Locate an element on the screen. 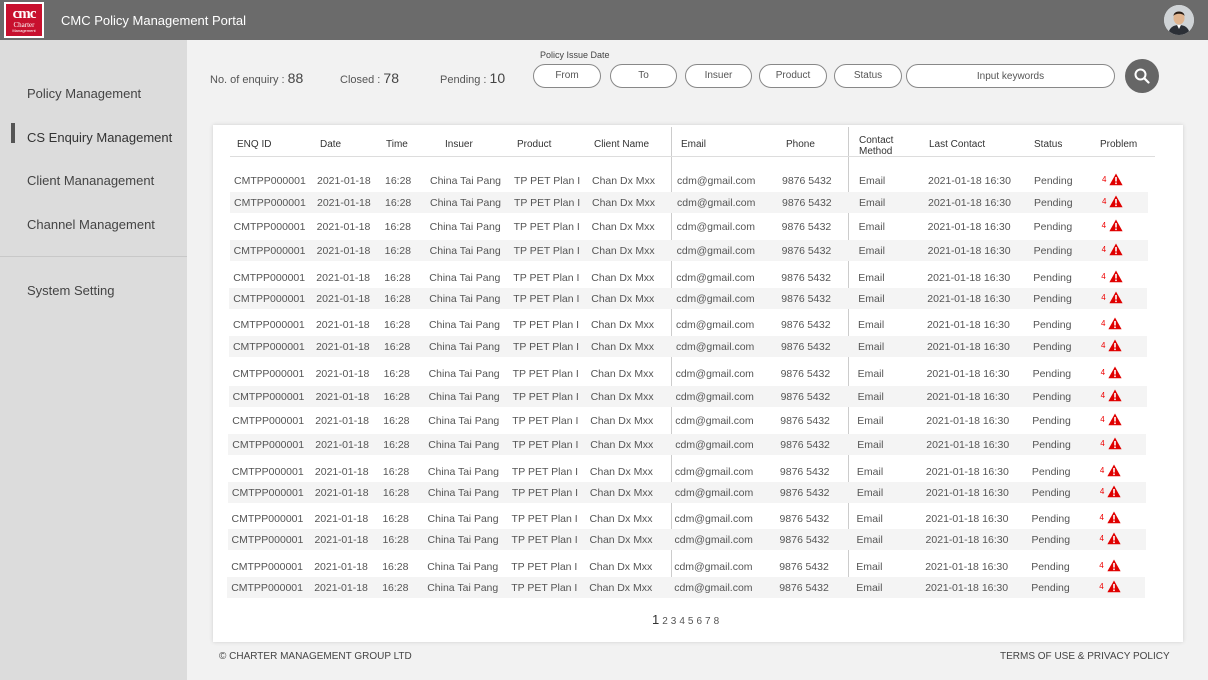 This screenshot has height=680, width=1208. col-header-product: Product is located at coordinates (534, 144).